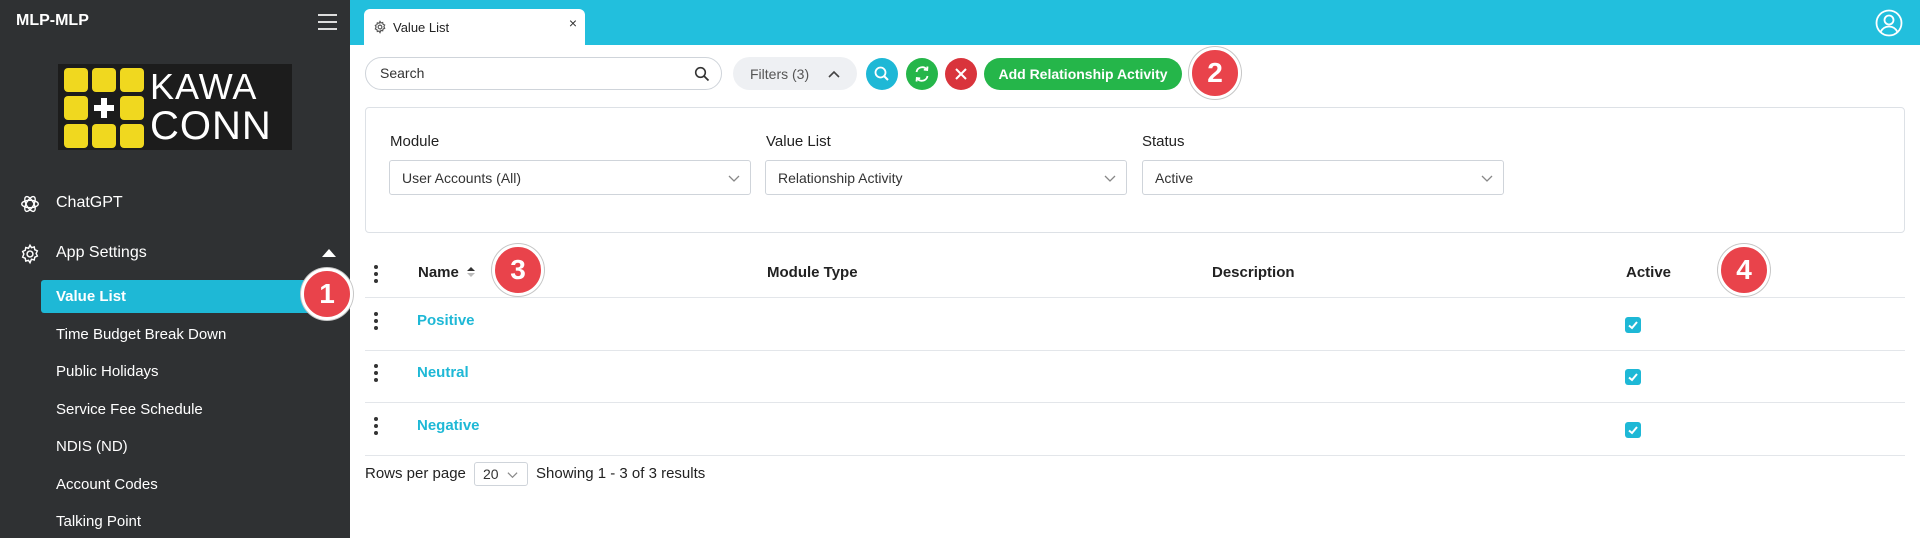 Image resolution: width=1920 pixels, height=538 pixels. I want to click on sidebar-item-label: App Settings, so click(101, 252).